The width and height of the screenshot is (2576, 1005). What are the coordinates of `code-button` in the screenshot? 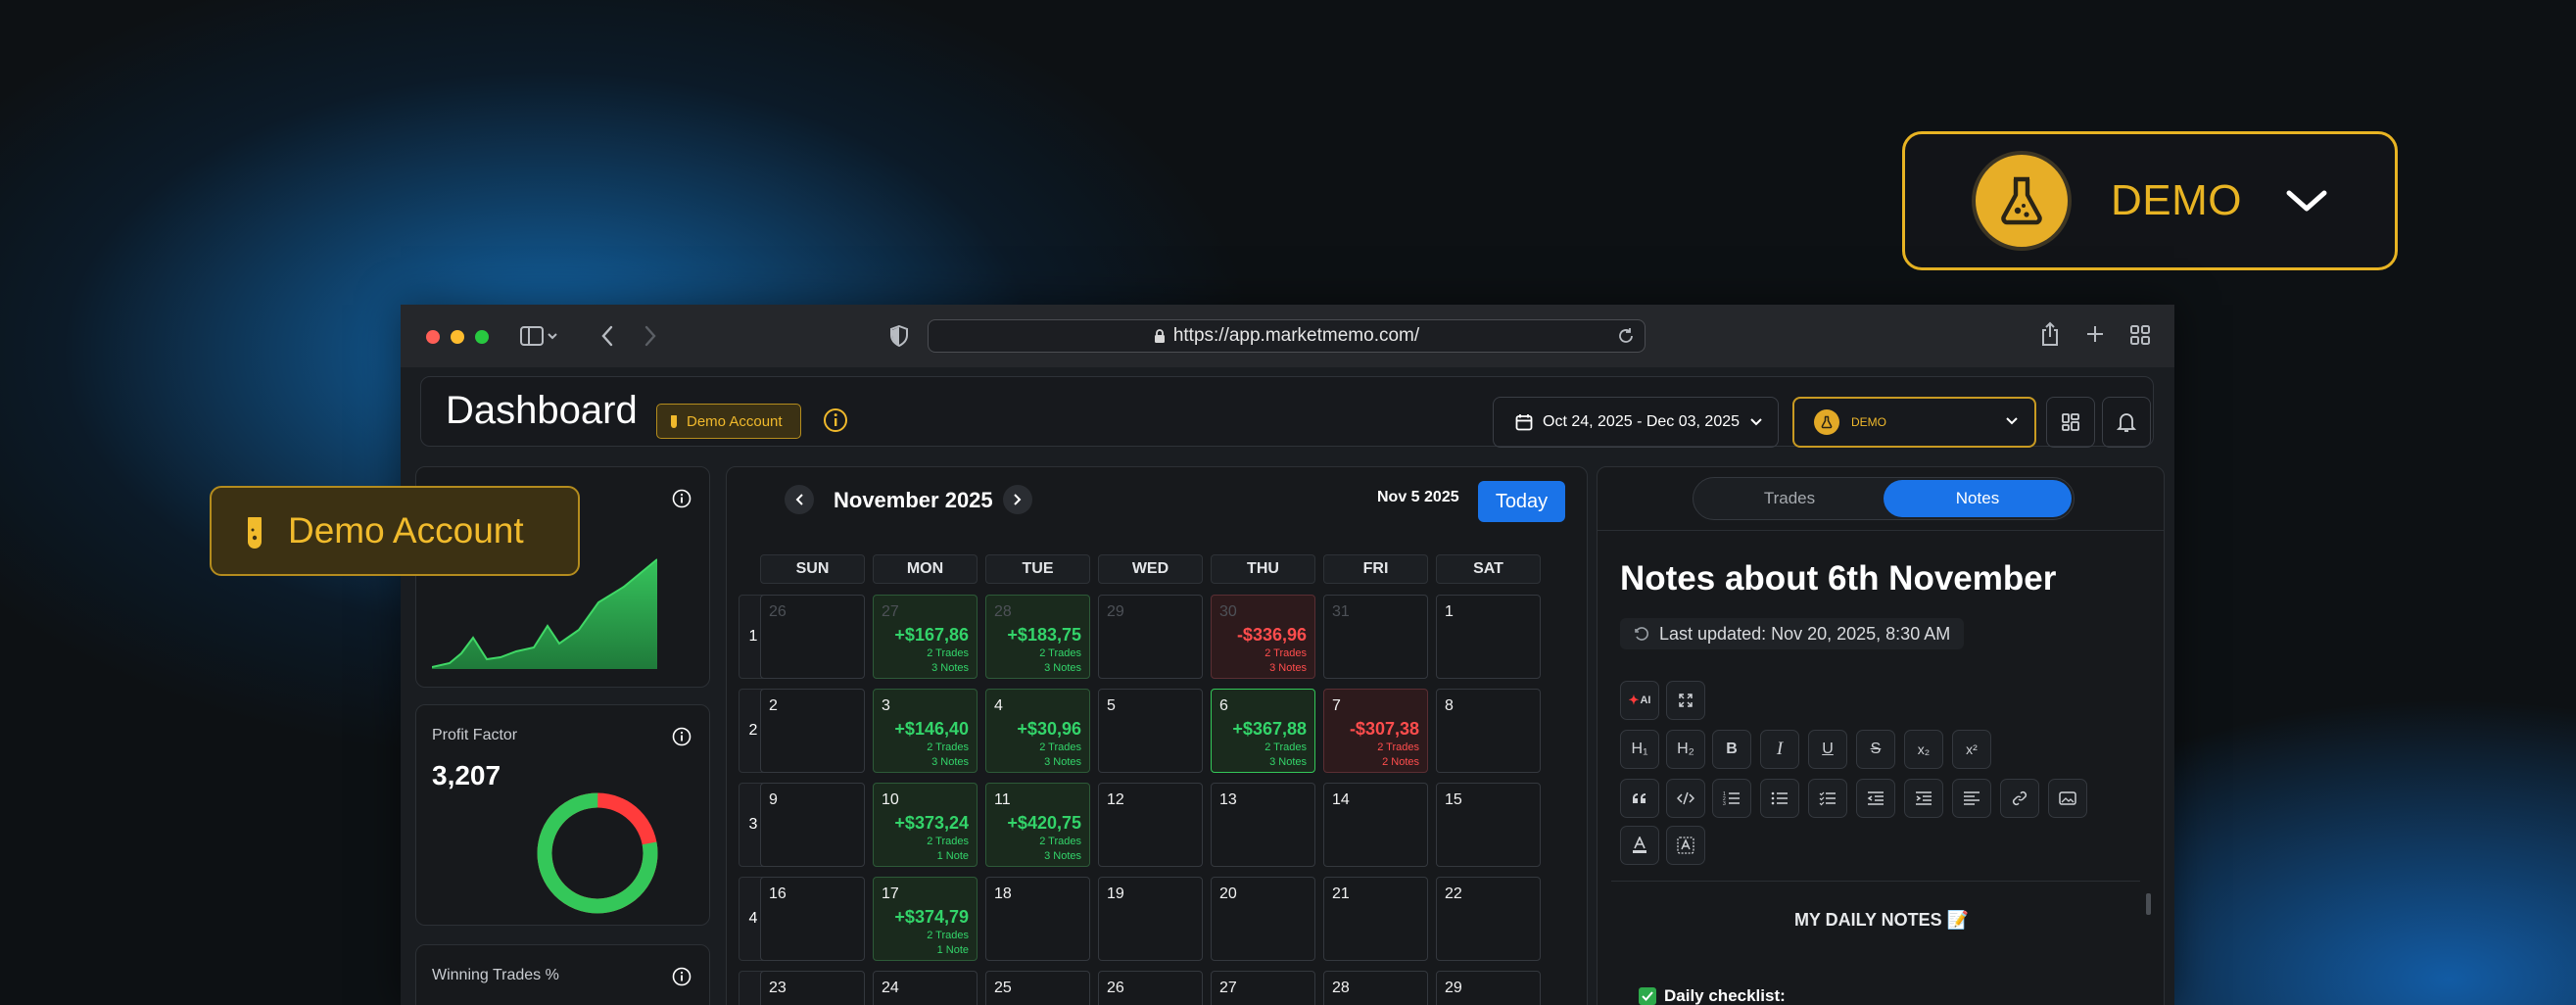 It's located at (1685, 799).